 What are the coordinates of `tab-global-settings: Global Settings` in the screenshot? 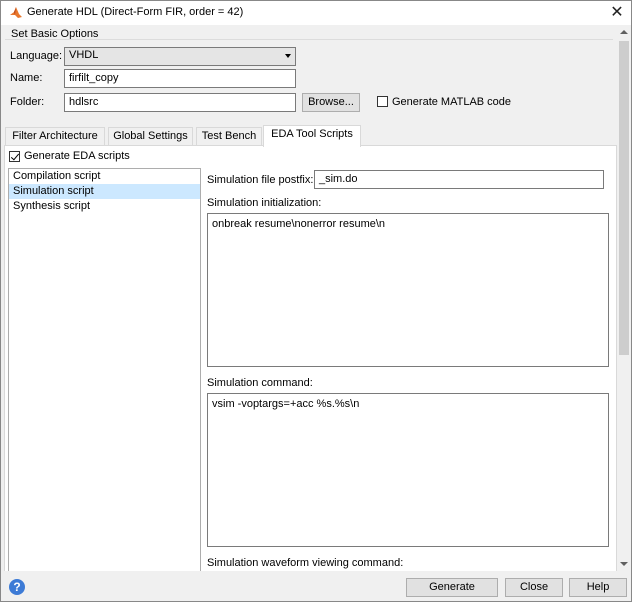 It's located at (150, 136).